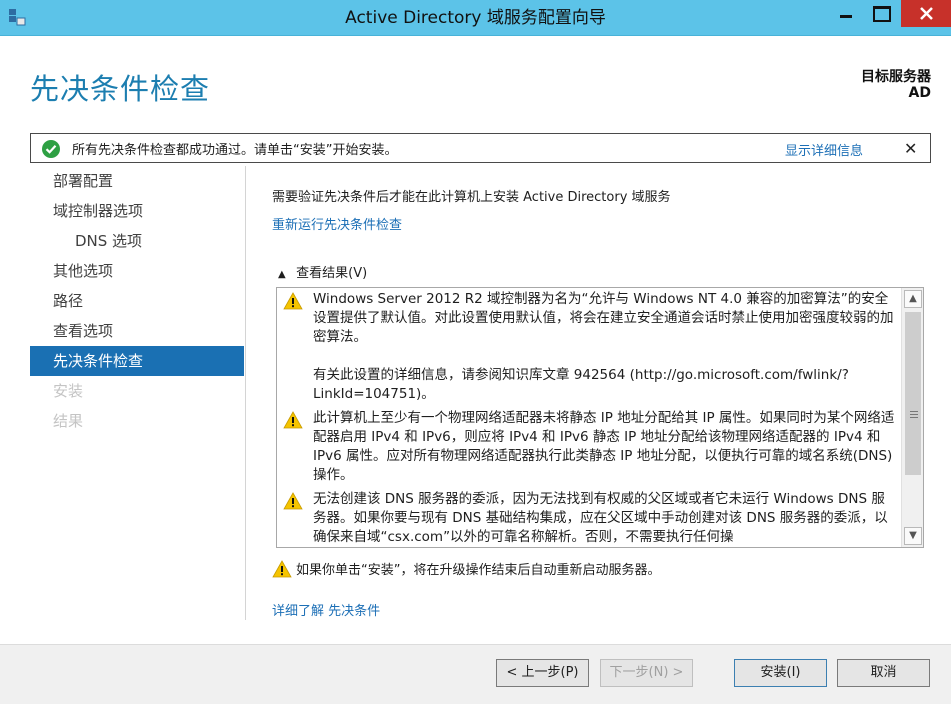  Describe the element at coordinates (896, 77) in the screenshot. I see `target-server-label: 目标服务器` at that location.